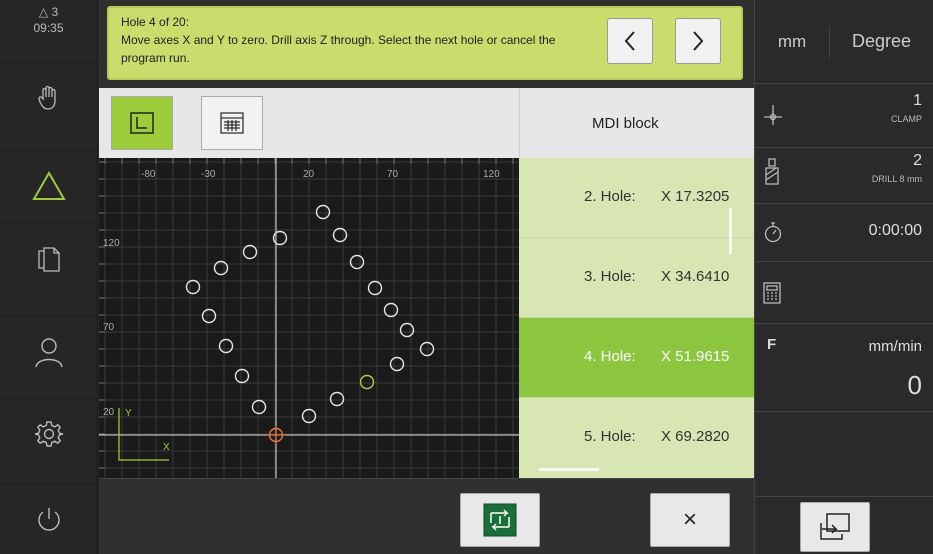 The image size is (933, 554). What do you see at coordinates (844, 176) in the screenshot?
I see `tool-row: 2 DRILL 8 mm` at bounding box center [844, 176].